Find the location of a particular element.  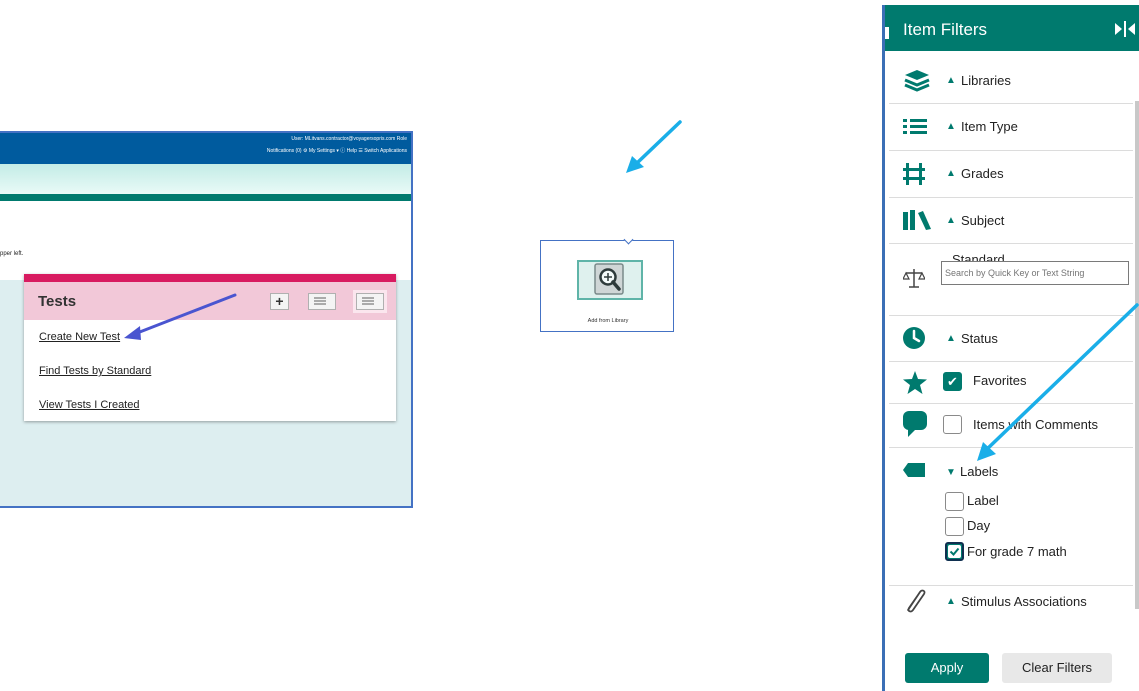

grade-7-math-checkbox is located at coordinates (954, 551).